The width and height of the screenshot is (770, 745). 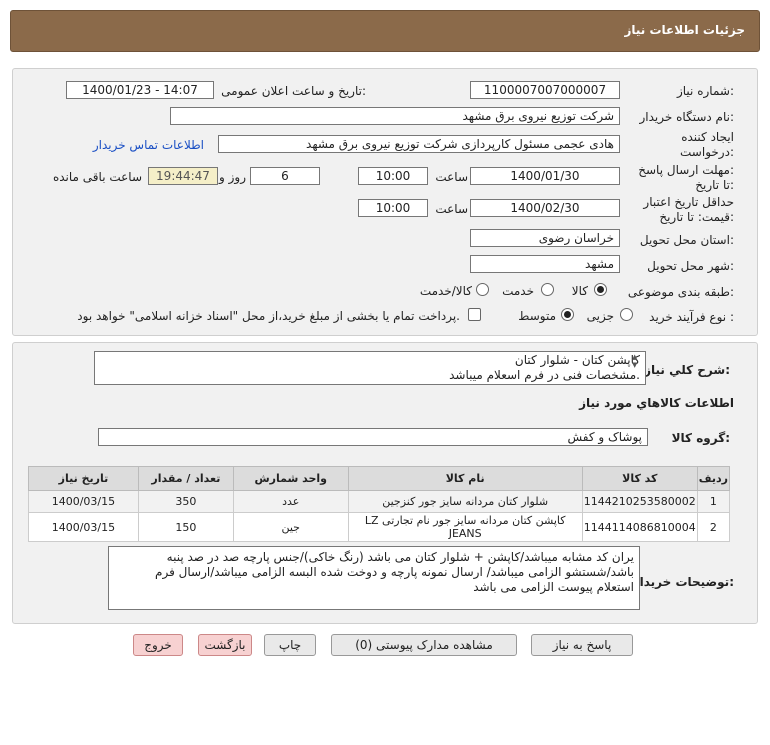 I want to click on row-qty: 350, so click(x=185, y=501).